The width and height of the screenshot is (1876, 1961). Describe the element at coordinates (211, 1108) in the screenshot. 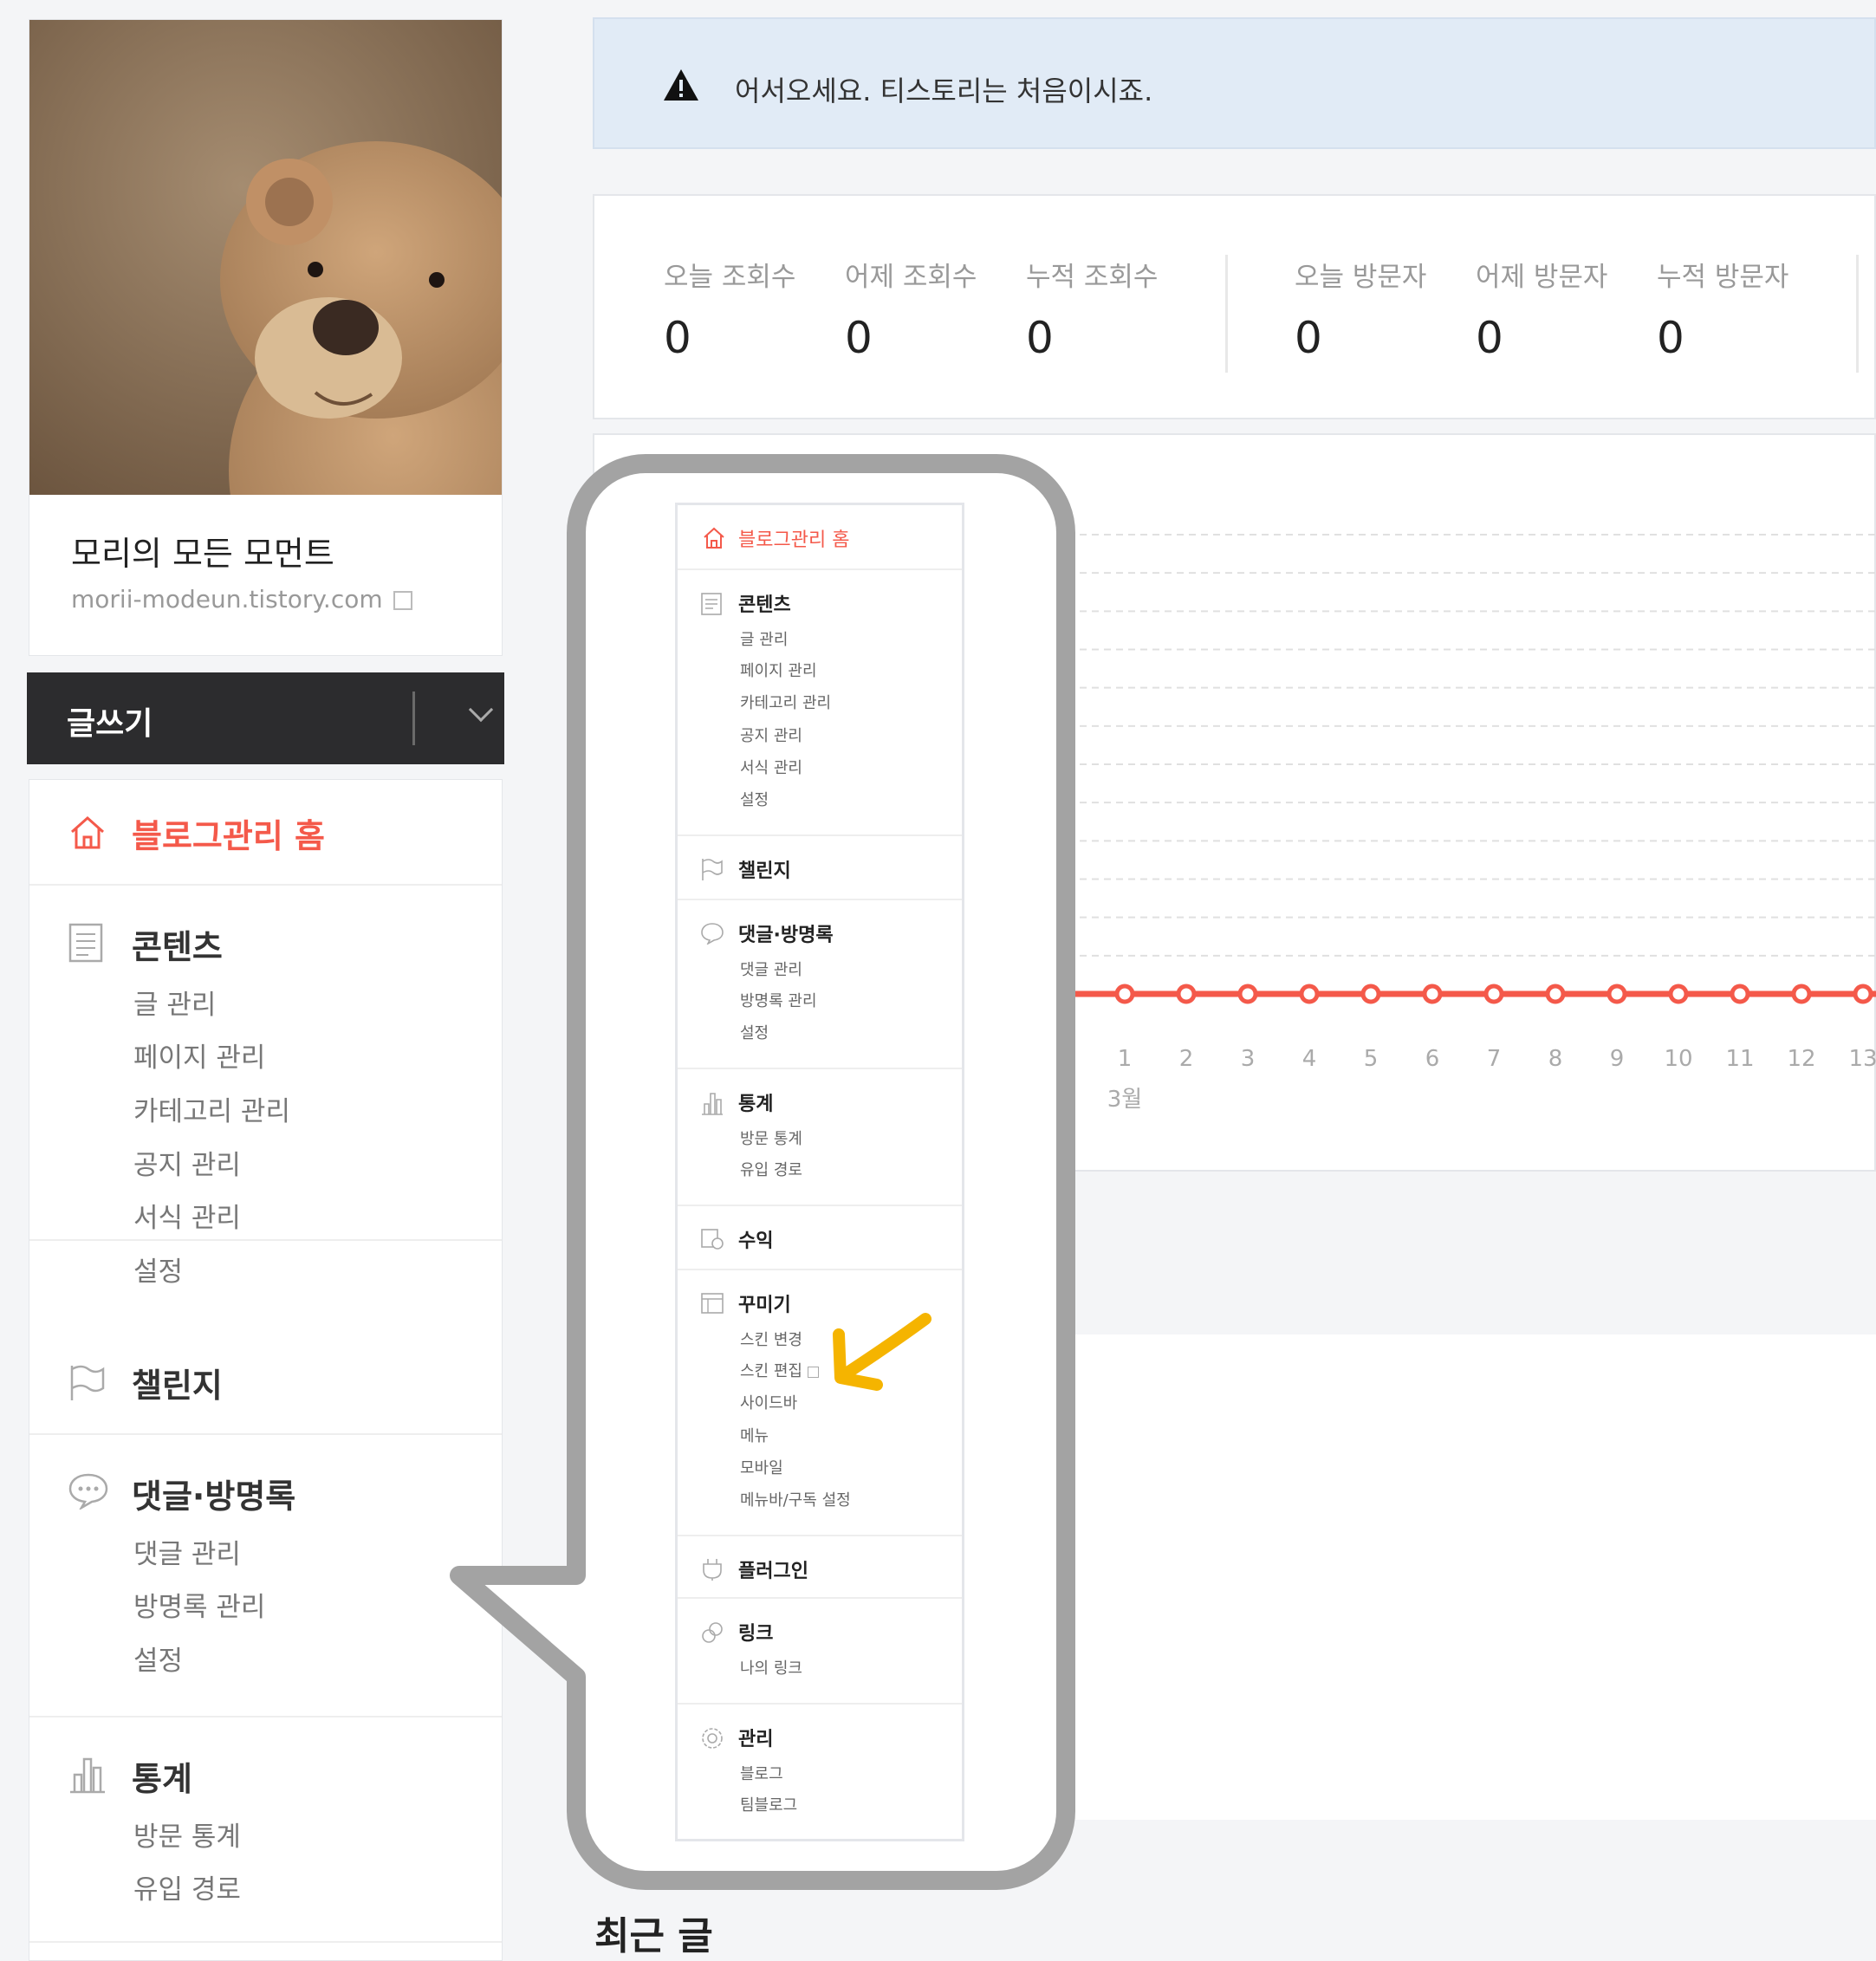

I see `sidebar-item-category-manage: 카테고리 관리` at that location.